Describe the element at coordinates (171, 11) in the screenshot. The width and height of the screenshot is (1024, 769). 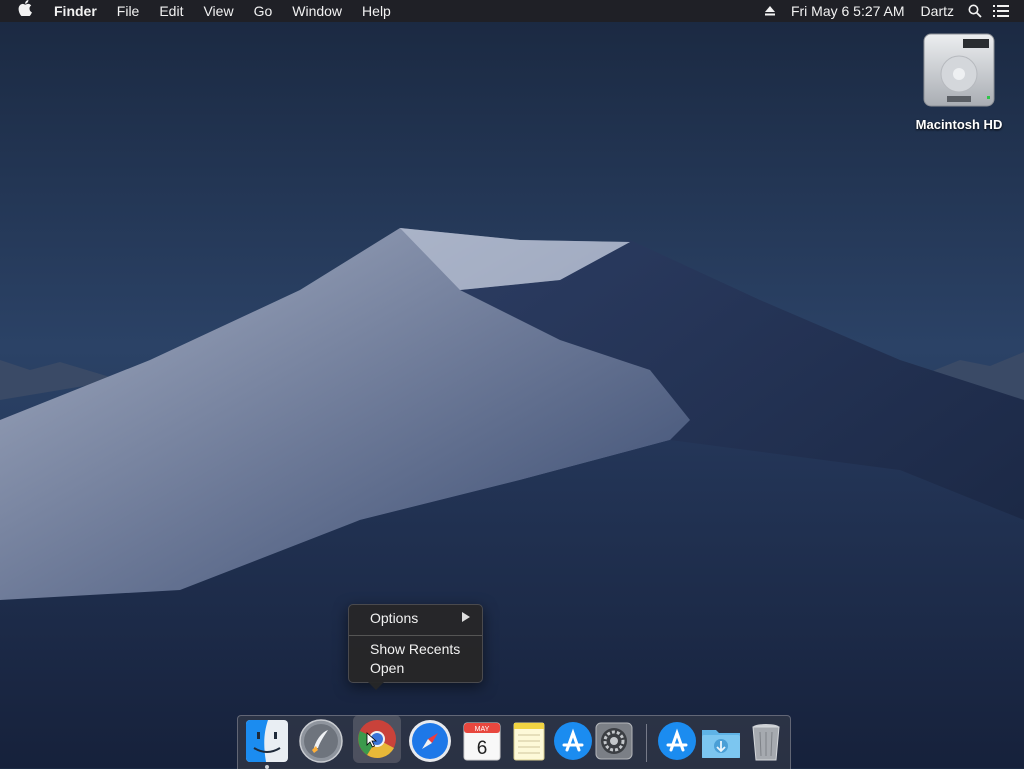
I see `menu-edit: Edit` at that location.